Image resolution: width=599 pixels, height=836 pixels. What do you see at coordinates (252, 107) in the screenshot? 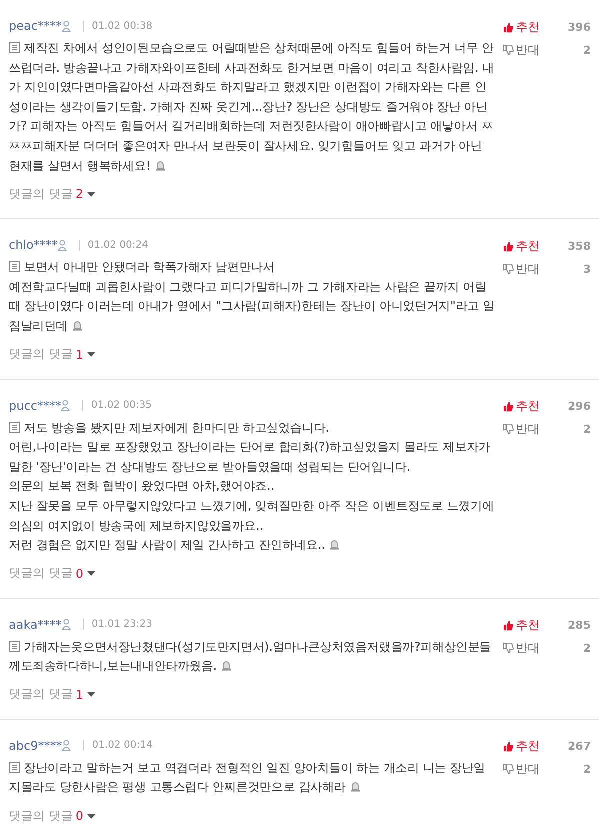
I see `comment-text: 제작진 차에서 성인이된모습으로도 어릴때받은 상처때문에 아직도 힘들어 하는거 너무 안쓰럽더라. 방송끝나고 가해자와이프한테 사과전화도 한거보면 마음이 여리고 착한사람임. 내가 지인이였다면마음같아선 사과전화도 하지말라고 했겠지만 이런점이 가해자와는 다른 인성이라는 생각이들기도함. 가해자 진짜 웃긴게...장난? 장난은 상대방도 즐거워야 장난 아닌가? 피해자는 아직도 힘들어서 길거리배회하는데 저런짓한사람이 애아빠랍시고 애낳아서 ㅉㅉㅉ피해자분 더더더 좋은여자 만나서 보란듯이 잘사세요. 잊기힘들어도 잊고 과거가 아닌 현재를 살면서 행복하세요!` at bounding box center [252, 107].